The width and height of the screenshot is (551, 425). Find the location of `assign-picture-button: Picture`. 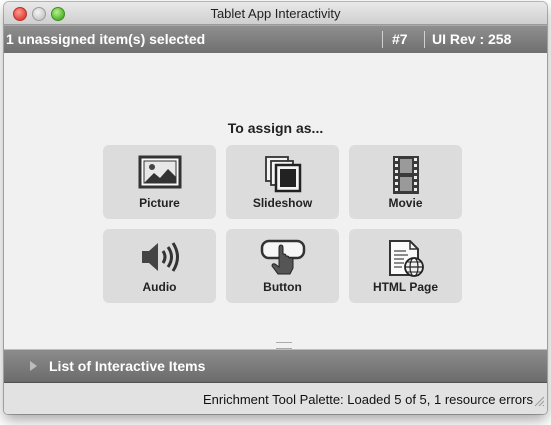

assign-picture-button: Picture is located at coordinates (159, 182).